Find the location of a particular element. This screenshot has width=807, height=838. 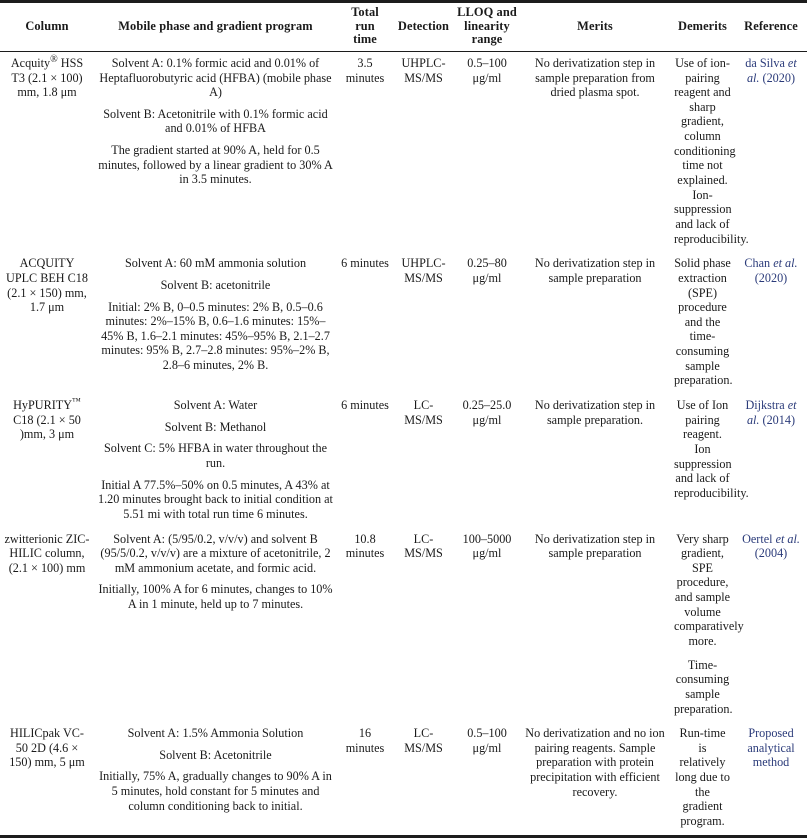

cell-reference: Dijkstra et al. (2014) is located at coordinates (771, 460).